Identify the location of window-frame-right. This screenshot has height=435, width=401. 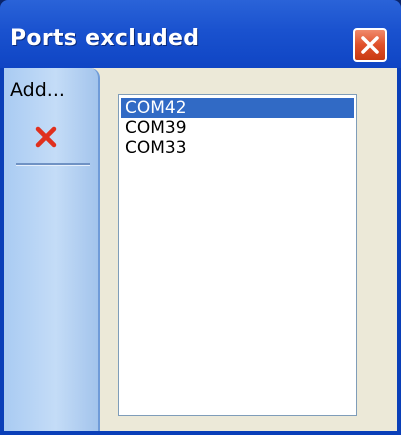
(399, 251).